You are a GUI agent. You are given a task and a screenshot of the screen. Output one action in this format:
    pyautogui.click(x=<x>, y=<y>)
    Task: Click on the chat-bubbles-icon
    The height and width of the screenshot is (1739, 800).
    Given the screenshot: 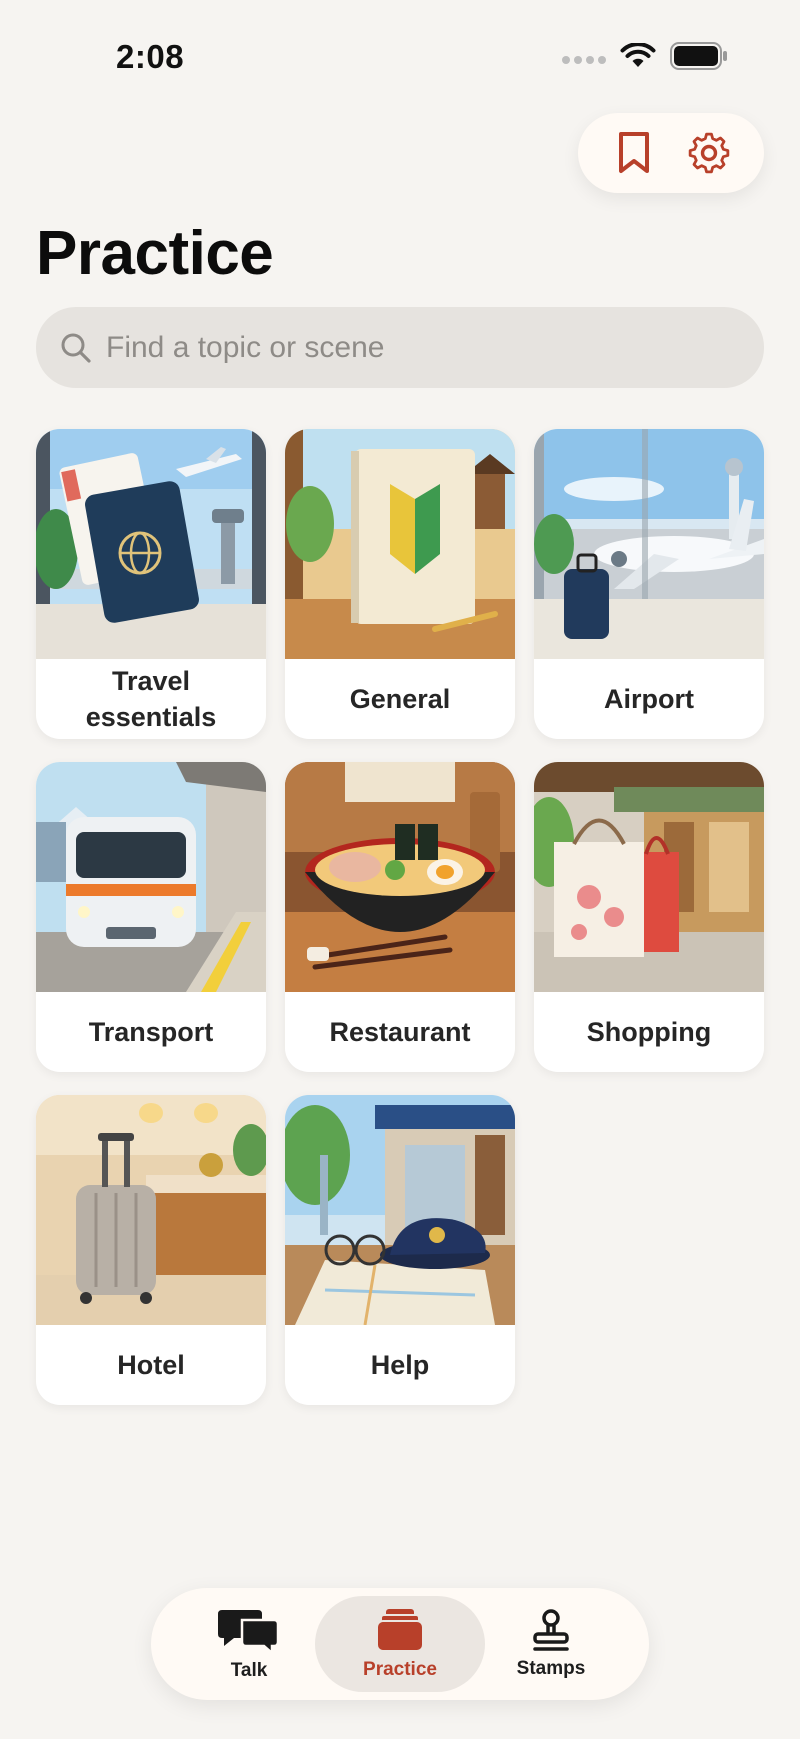 What is the action you would take?
    pyautogui.click(x=249, y=1632)
    